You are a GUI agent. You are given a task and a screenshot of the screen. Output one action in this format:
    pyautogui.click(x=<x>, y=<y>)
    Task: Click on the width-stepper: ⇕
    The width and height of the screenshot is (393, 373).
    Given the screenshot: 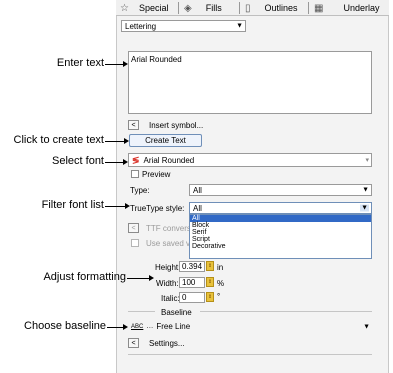 What is the action you would take?
    pyautogui.click(x=210, y=282)
    